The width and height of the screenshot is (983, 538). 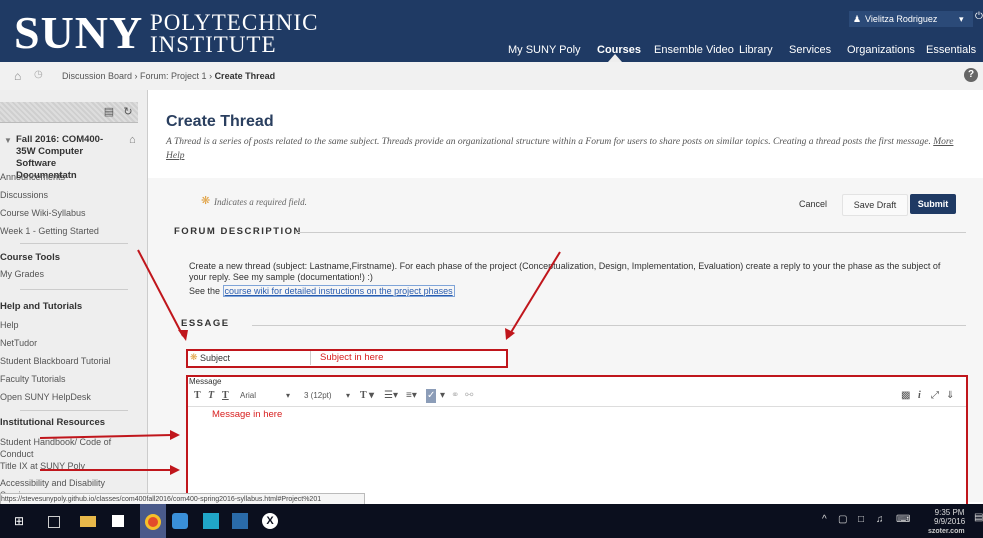 I want to click on help-icon: ?, so click(x=971, y=75).